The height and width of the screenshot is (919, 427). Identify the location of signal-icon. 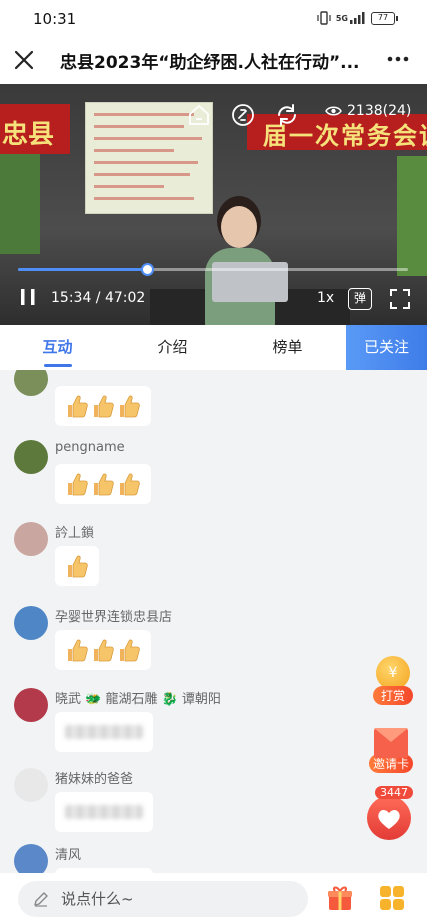
(357, 18).